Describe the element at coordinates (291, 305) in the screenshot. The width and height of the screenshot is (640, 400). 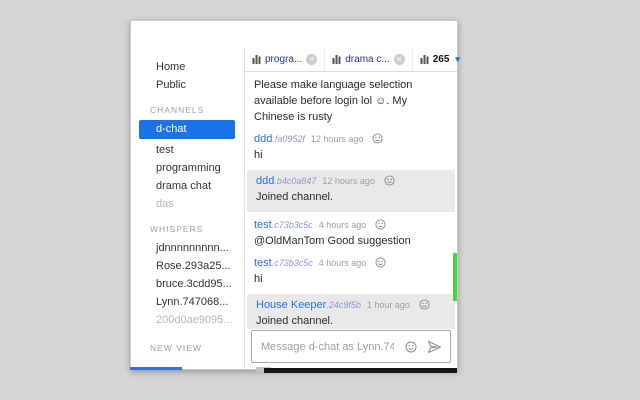
I see `username: House Keeper` at that location.